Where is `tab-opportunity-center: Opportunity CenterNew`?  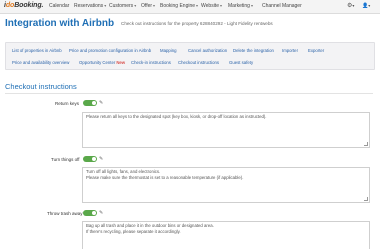
tab-opportunity-center: Opportunity CenterNew is located at coordinates (102, 62).